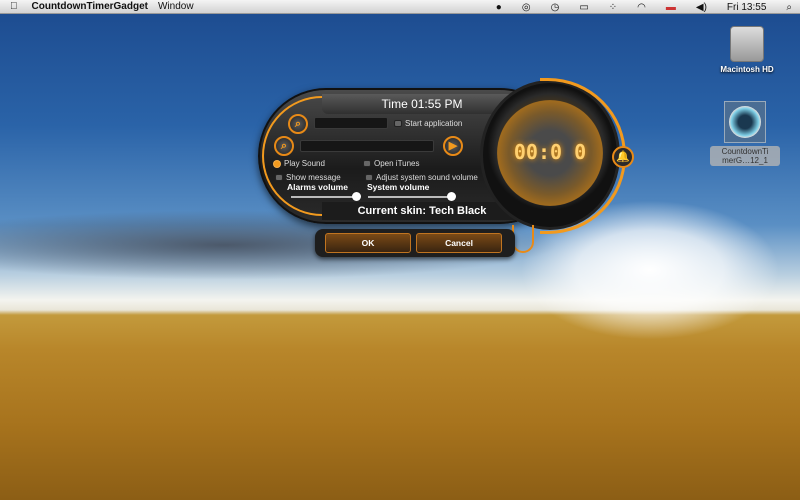 The width and height of the screenshot is (800, 500). Describe the element at coordinates (745, 156) in the screenshot. I see `desktop-icon-label: CountdownTi merG…12_1` at that location.